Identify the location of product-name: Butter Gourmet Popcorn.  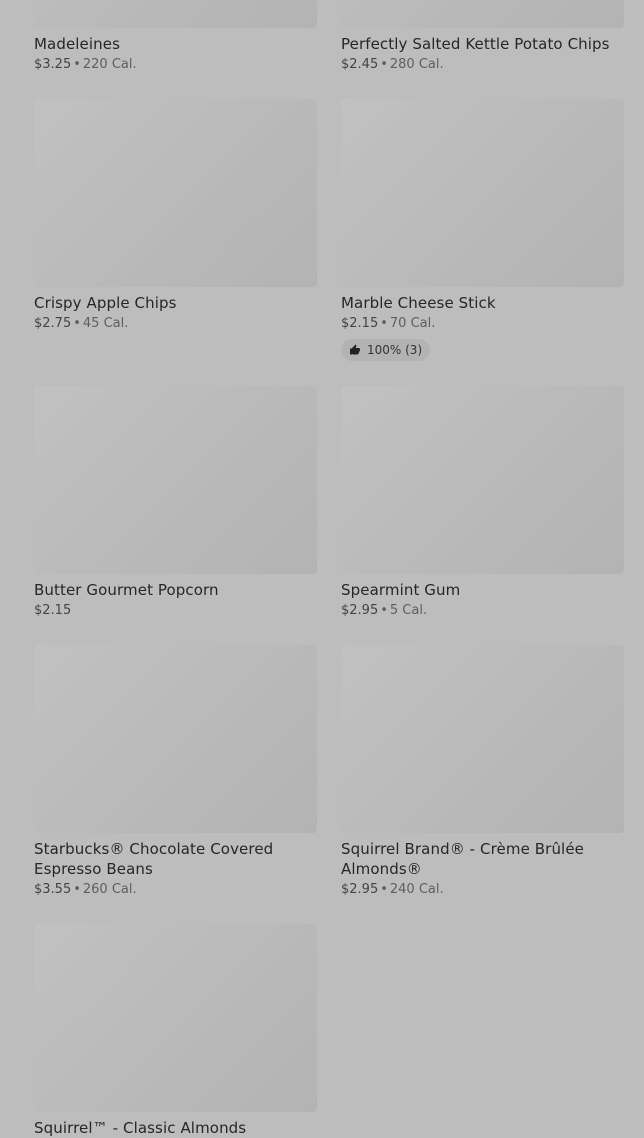
(175, 590).